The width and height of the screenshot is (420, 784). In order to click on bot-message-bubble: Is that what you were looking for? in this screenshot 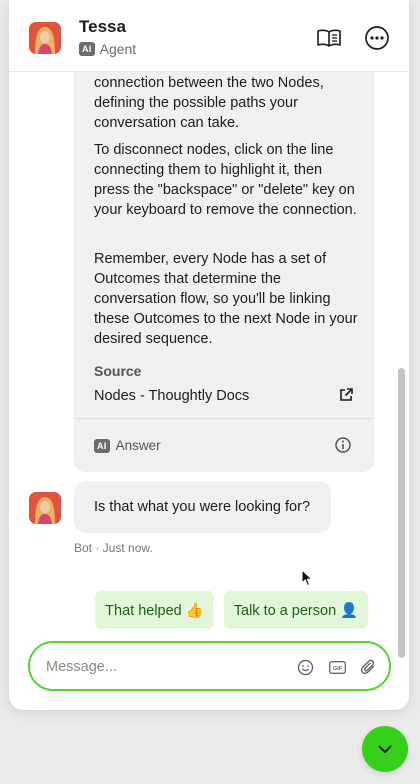, I will do `click(202, 507)`.